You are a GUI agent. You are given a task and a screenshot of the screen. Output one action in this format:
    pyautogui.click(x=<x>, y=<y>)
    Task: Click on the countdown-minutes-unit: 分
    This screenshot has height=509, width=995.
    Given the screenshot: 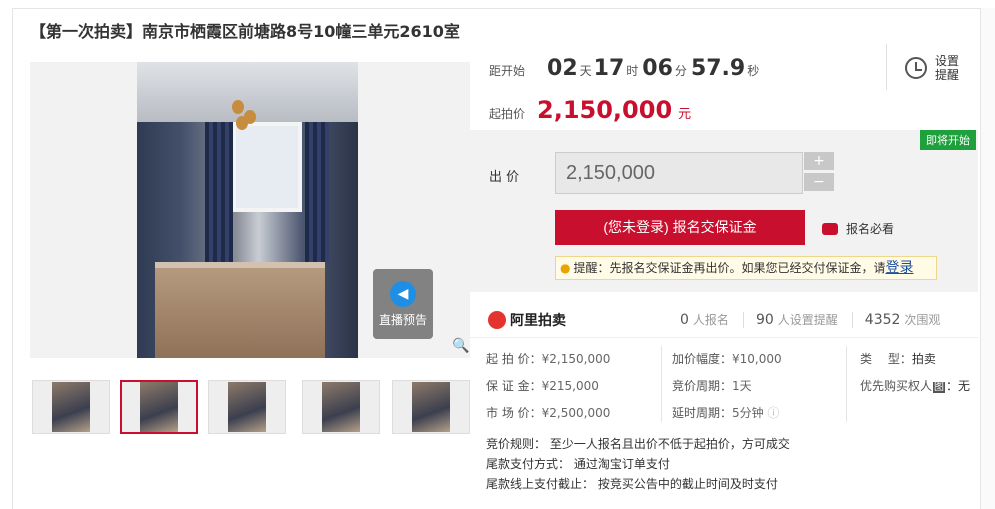 What is the action you would take?
    pyautogui.click(x=680, y=71)
    